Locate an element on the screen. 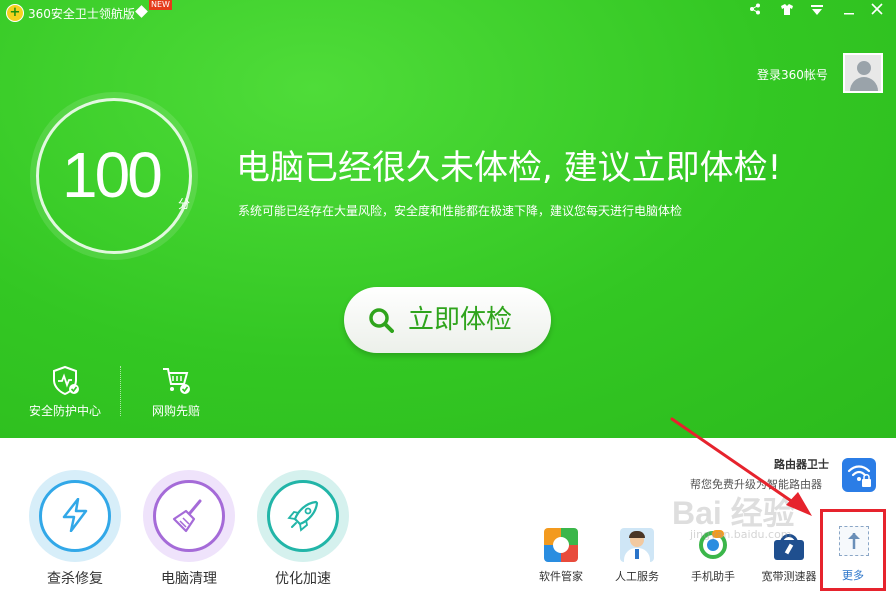 The width and height of the screenshot is (896, 594). close-icon is located at coordinates (877, 12).